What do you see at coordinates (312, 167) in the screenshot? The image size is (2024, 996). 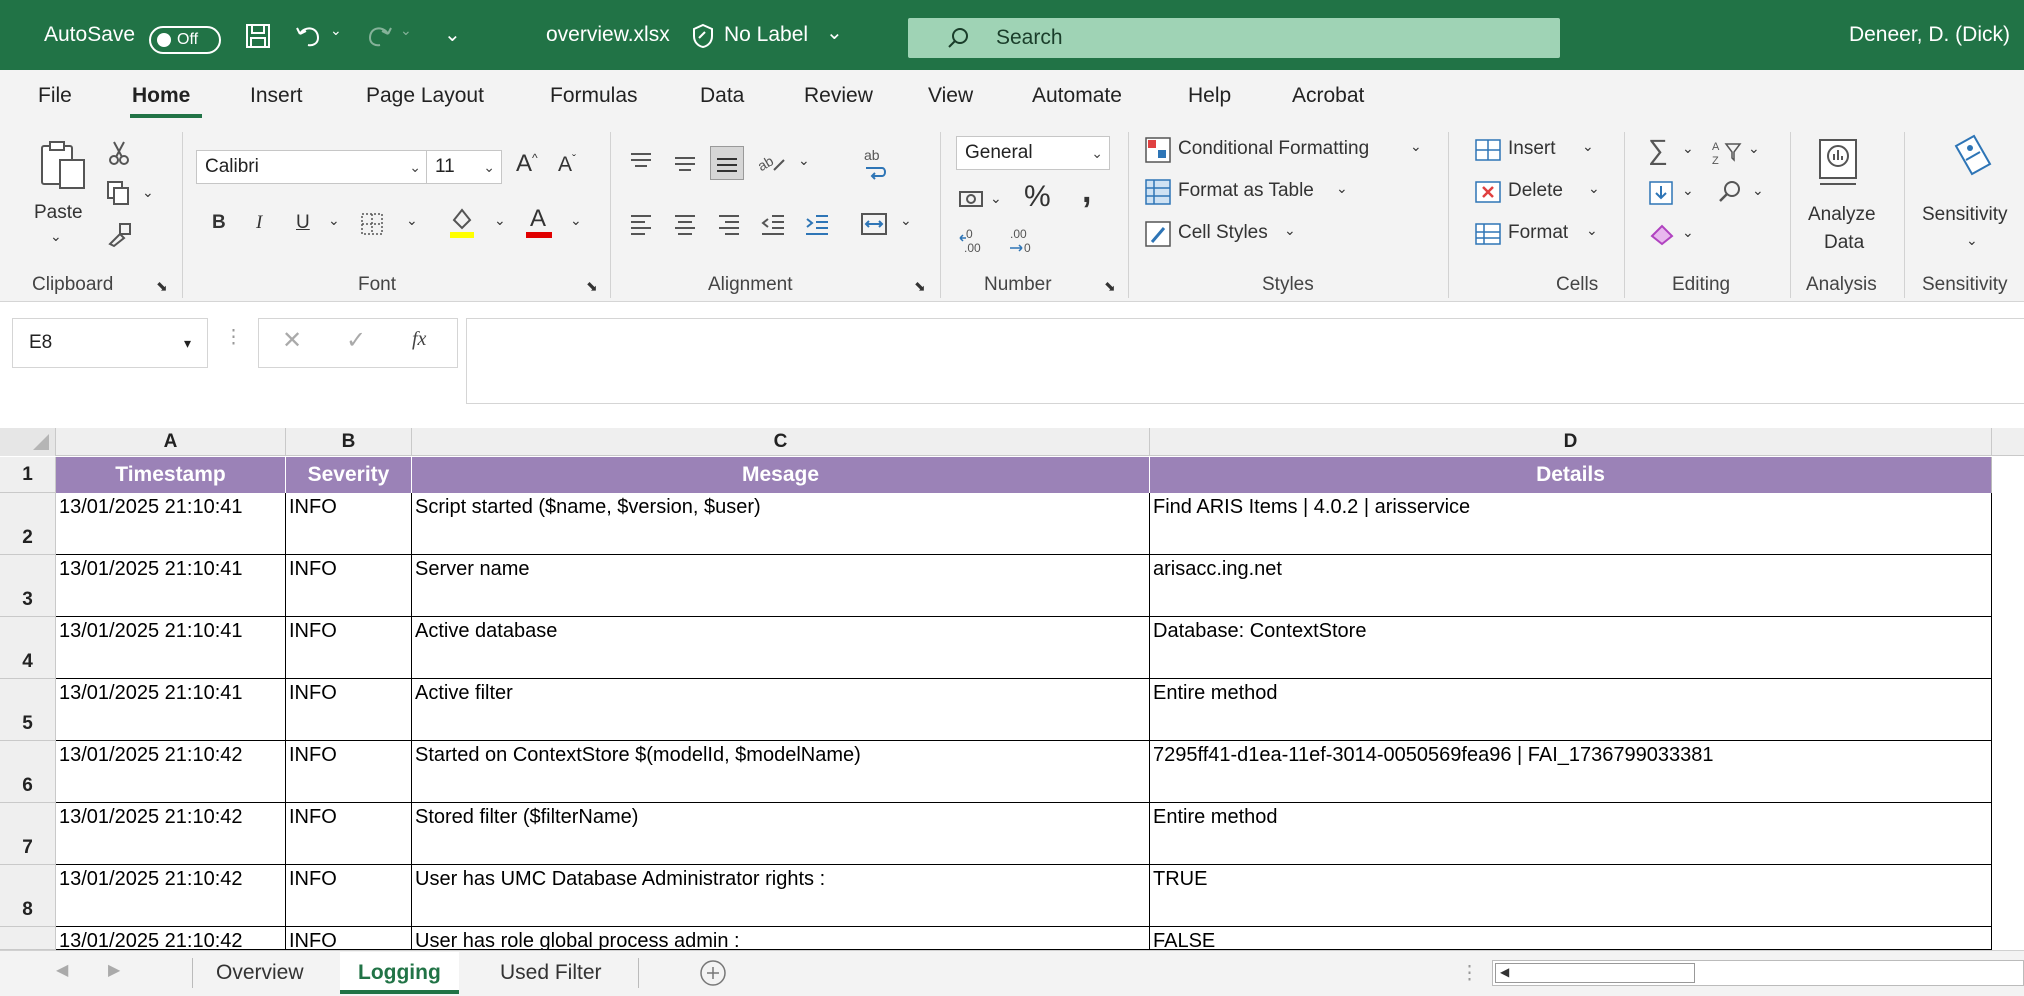 I see `font-name-select: Calibri ⌄` at bounding box center [312, 167].